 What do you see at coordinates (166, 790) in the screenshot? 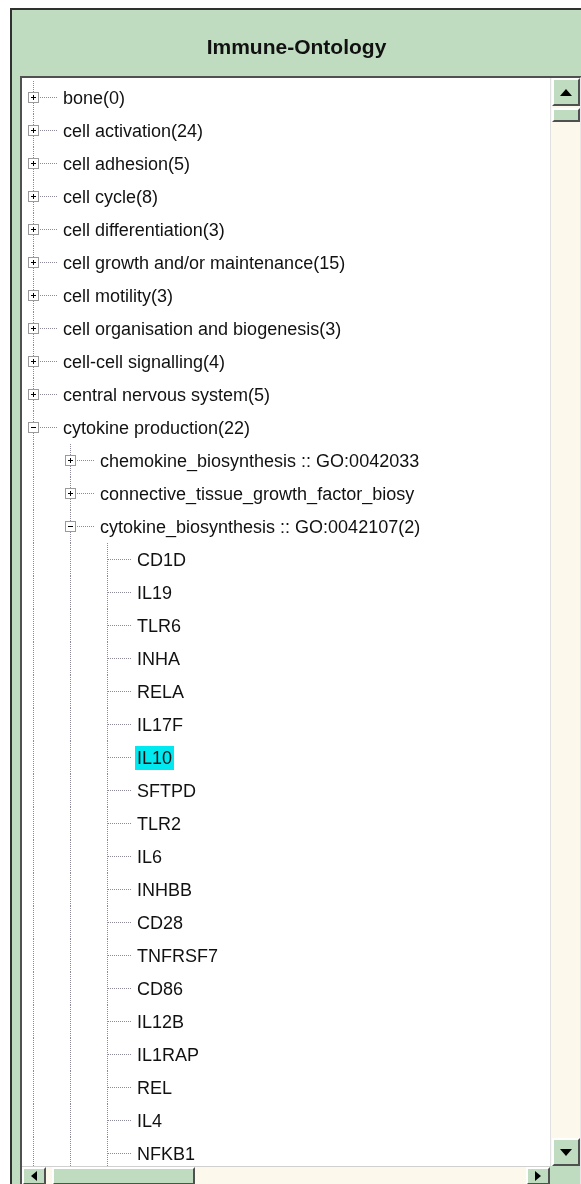
I see `tree-item: SFTPD` at bounding box center [166, 790].